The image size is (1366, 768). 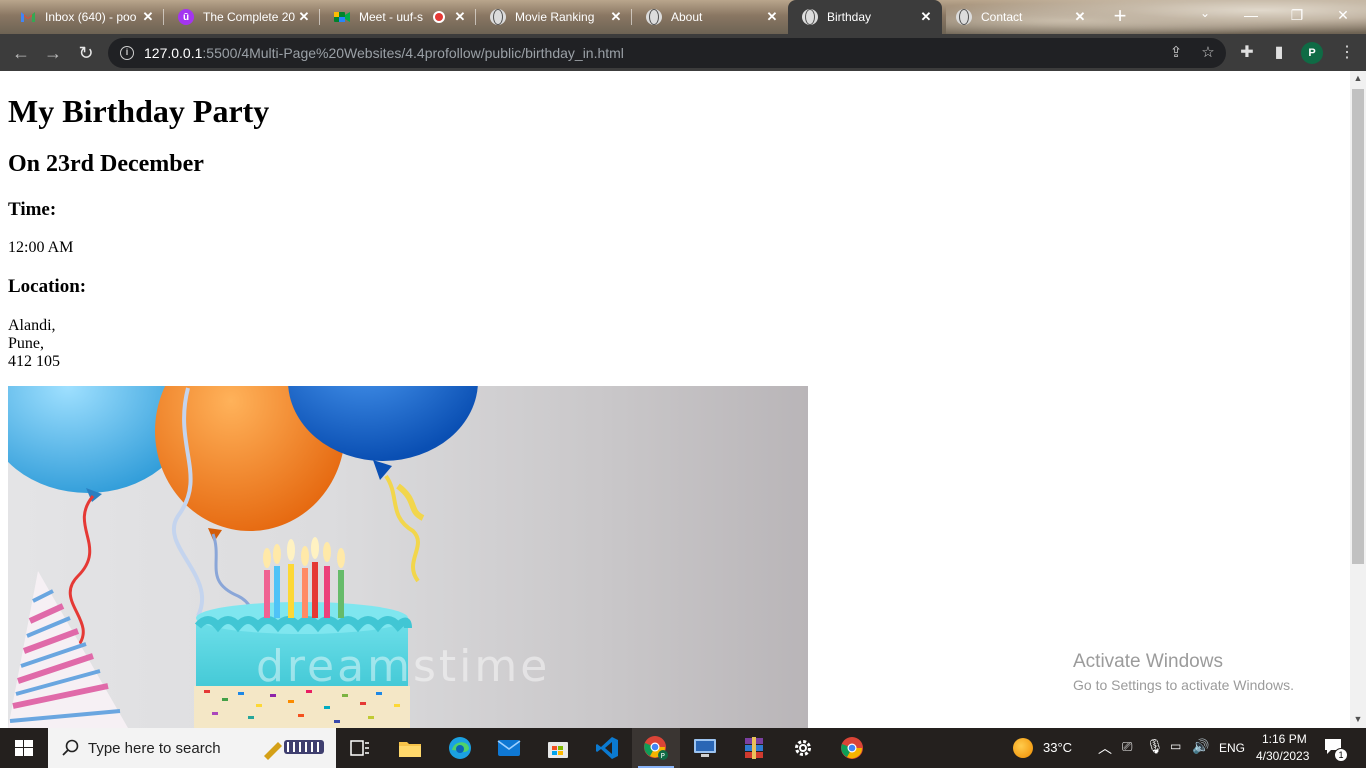 What do you see at coordinates (1232, 748) in the screenshot?
I see `input-language: ENG` at bounding box center [1232, 748].